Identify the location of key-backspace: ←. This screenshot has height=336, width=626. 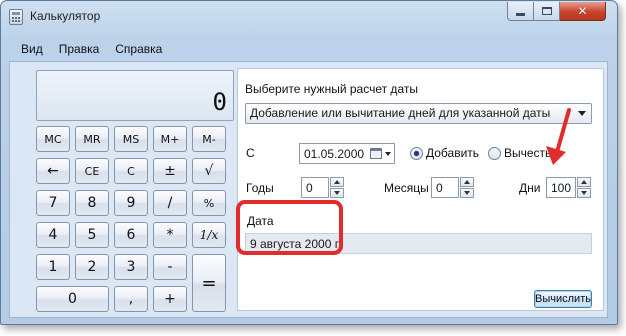
(53, 171).